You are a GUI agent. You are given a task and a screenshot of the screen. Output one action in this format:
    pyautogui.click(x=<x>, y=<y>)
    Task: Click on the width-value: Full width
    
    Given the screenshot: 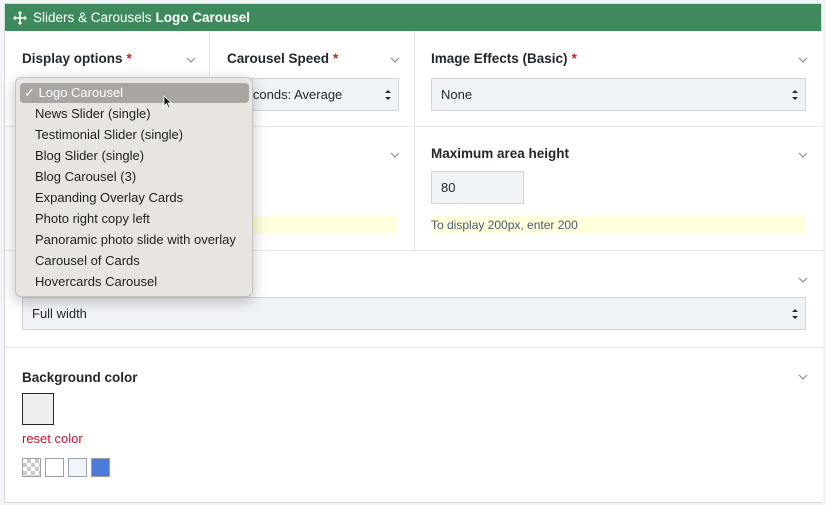 What is the action you would take?
    pyautogui.click(x=59, y=313)
    